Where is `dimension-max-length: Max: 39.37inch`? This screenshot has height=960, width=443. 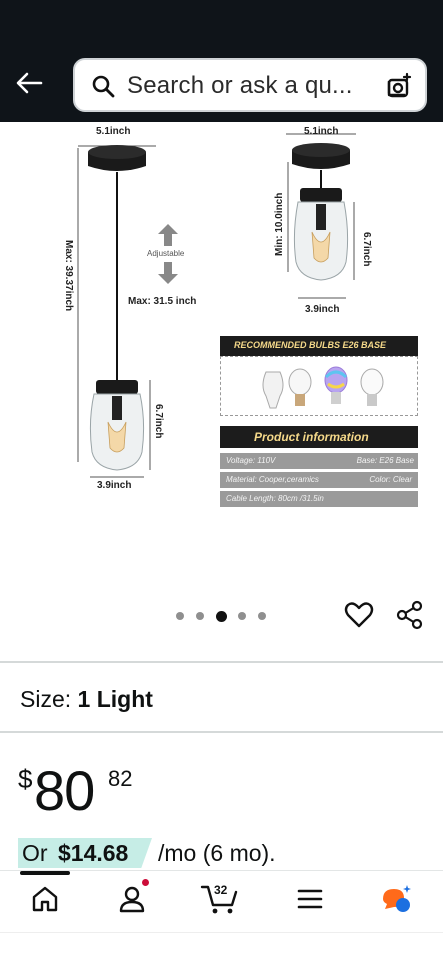
dimension-max-length: Max: 39.37inch is located at coordinates (68, 276).